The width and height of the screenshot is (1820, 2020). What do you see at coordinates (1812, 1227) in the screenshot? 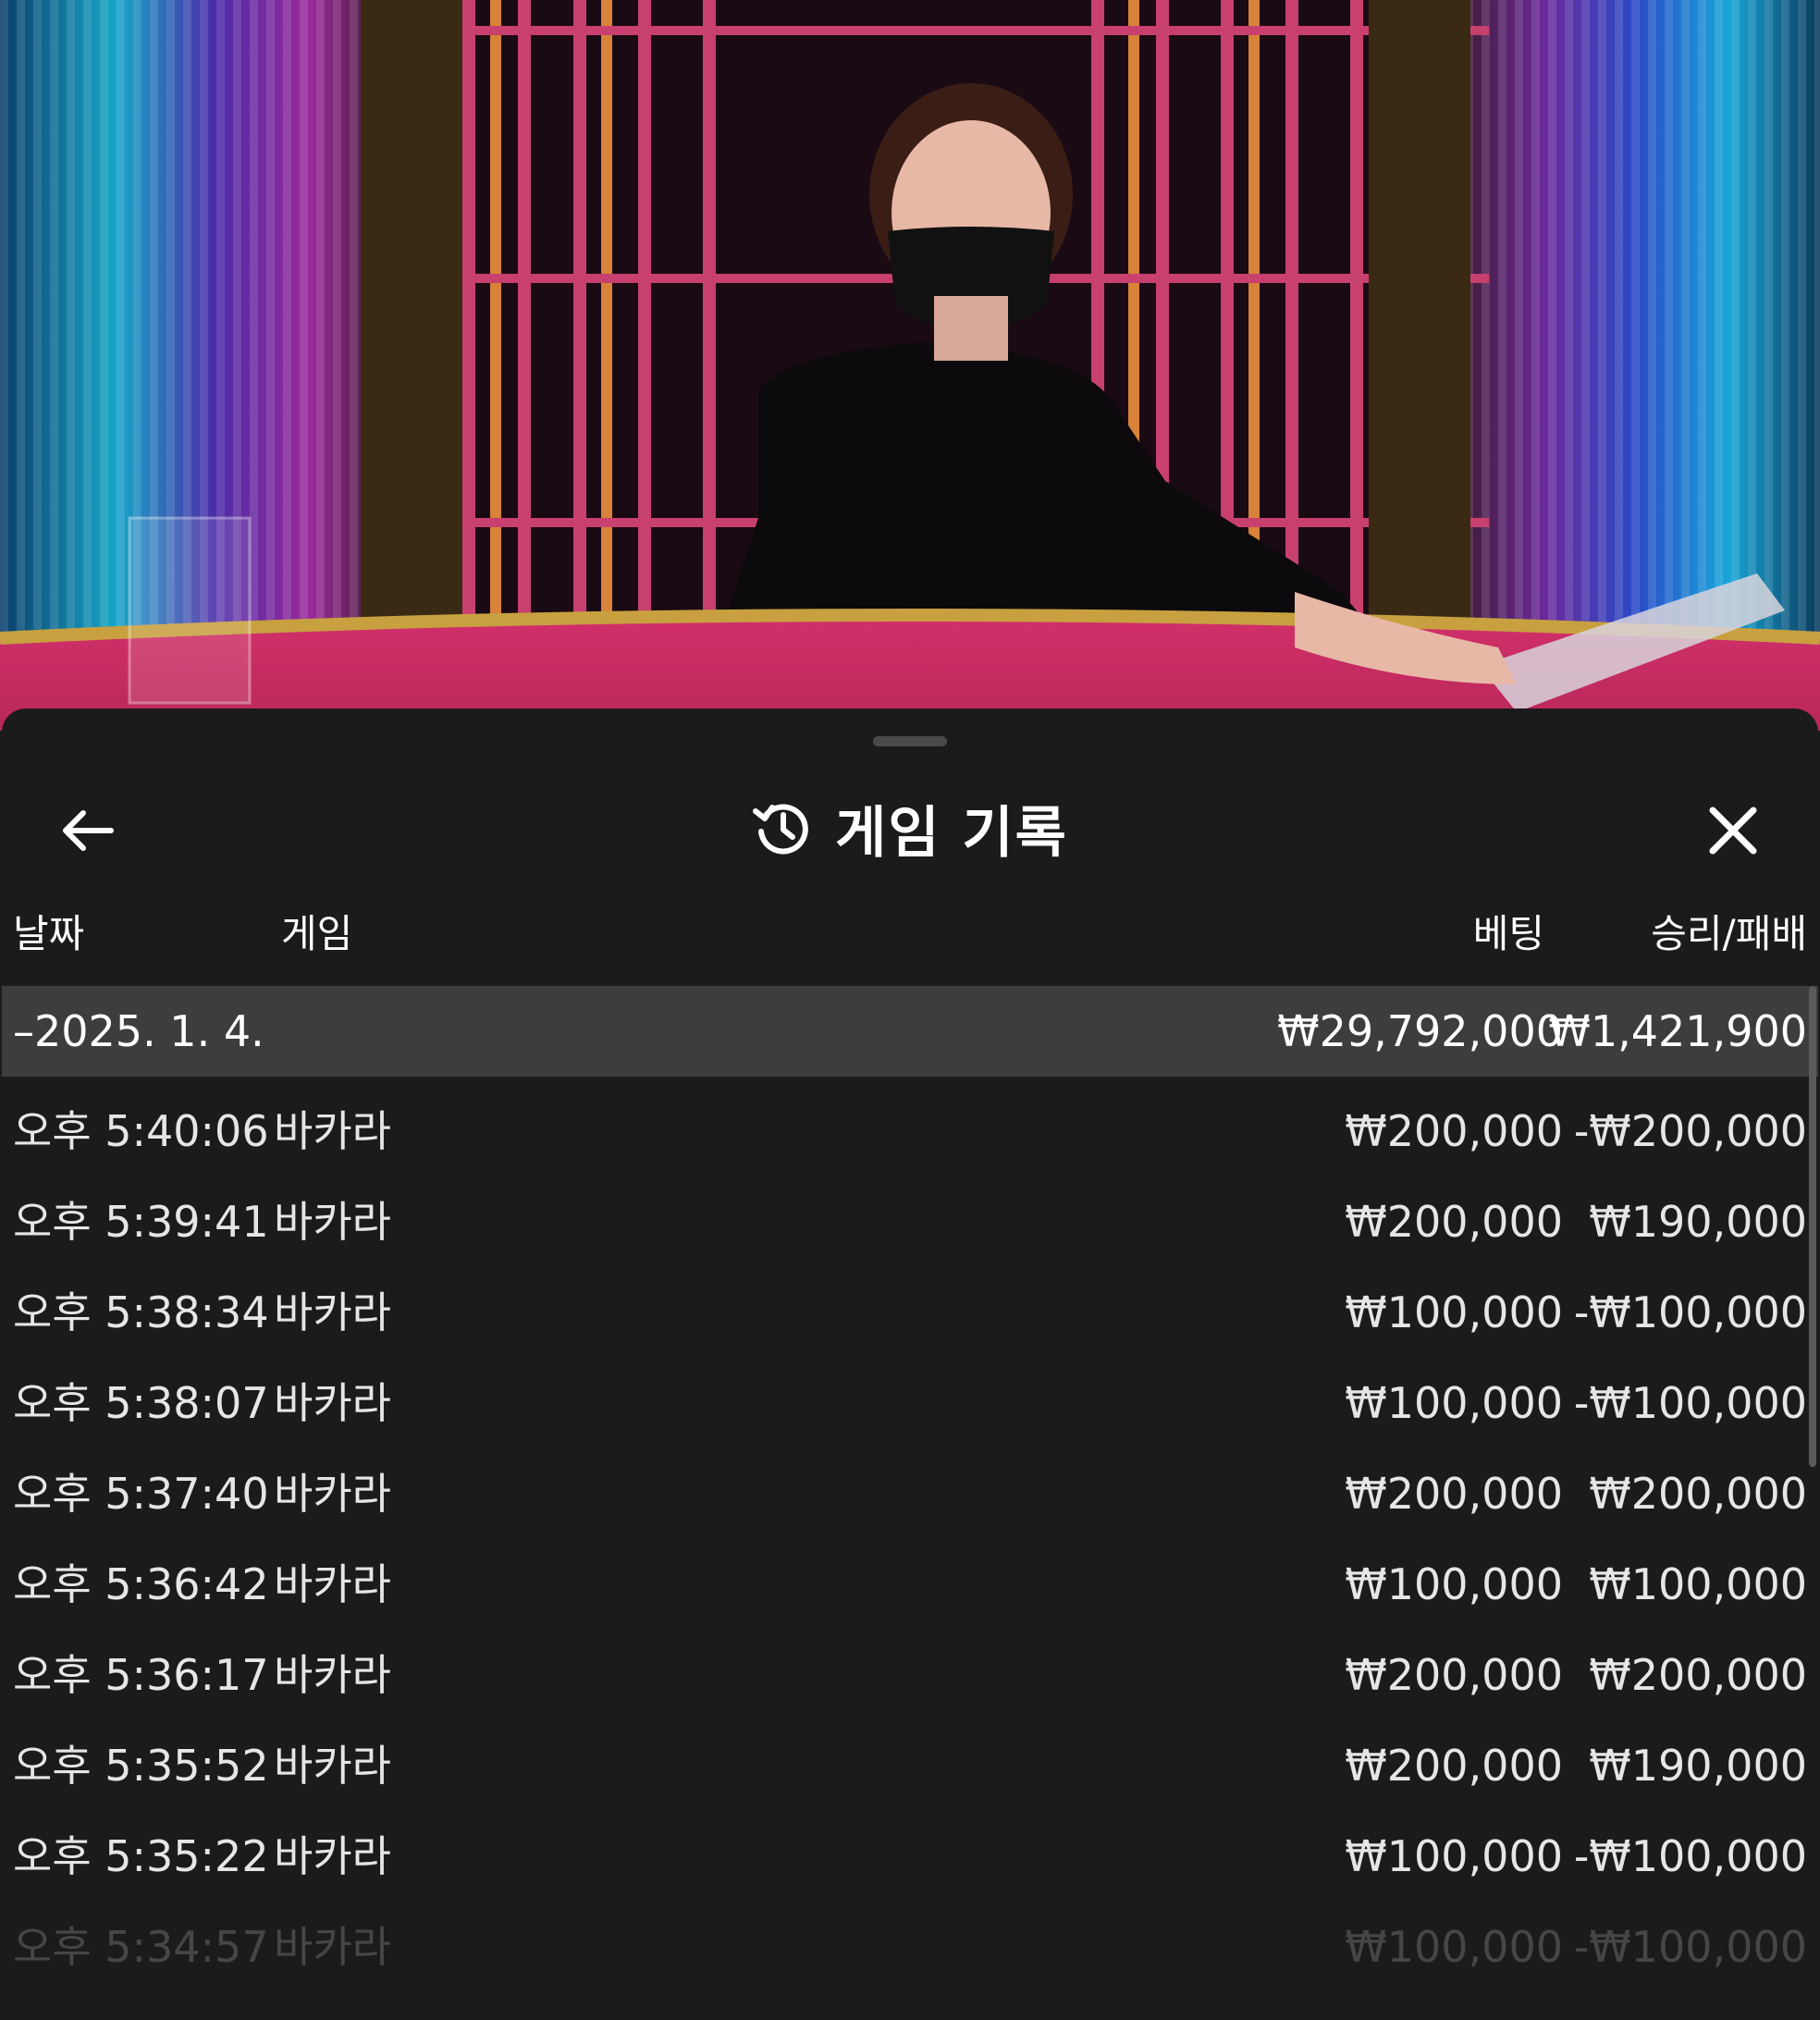
I see `list-scrollbar` at bounding box center [1812, 1227].